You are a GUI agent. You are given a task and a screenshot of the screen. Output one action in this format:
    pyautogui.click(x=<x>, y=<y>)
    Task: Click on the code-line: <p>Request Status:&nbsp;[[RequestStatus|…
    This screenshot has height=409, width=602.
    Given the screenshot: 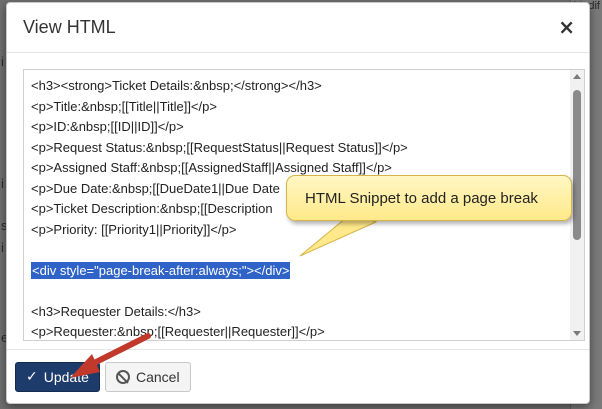 What is the action you would take?
    pyautogui.click(x=298, y=148)
    